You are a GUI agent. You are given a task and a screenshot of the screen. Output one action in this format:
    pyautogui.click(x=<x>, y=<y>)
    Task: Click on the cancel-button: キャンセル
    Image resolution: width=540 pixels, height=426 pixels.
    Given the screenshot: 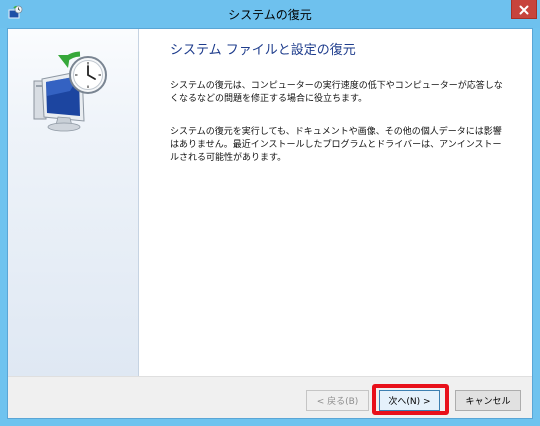 What is the action you would take?
    pyautogui.click(x=488, y=400)
    